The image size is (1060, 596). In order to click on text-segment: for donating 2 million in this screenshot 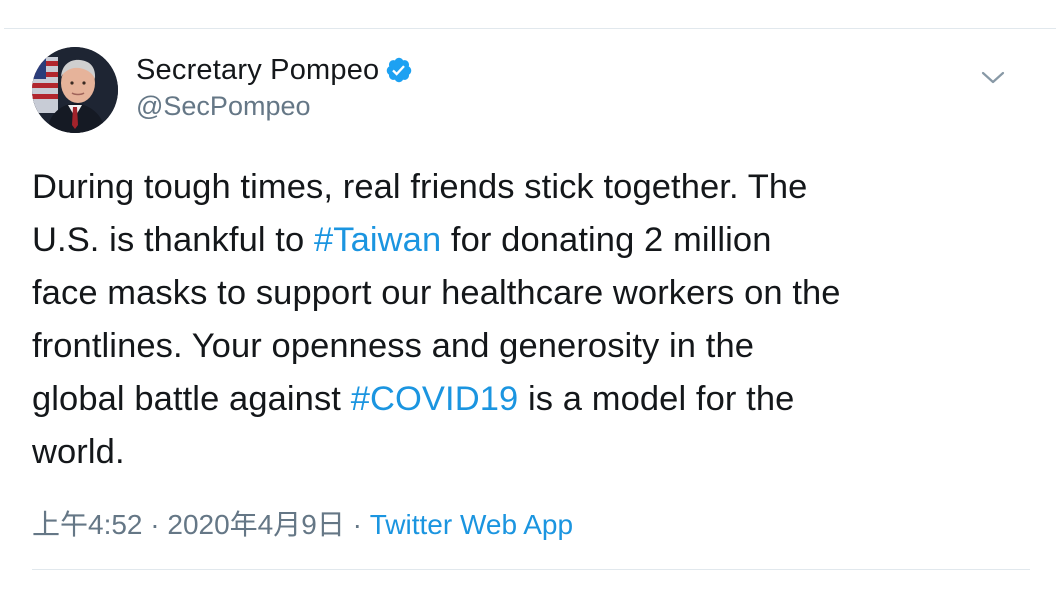, I will do `click(606, 240)`.